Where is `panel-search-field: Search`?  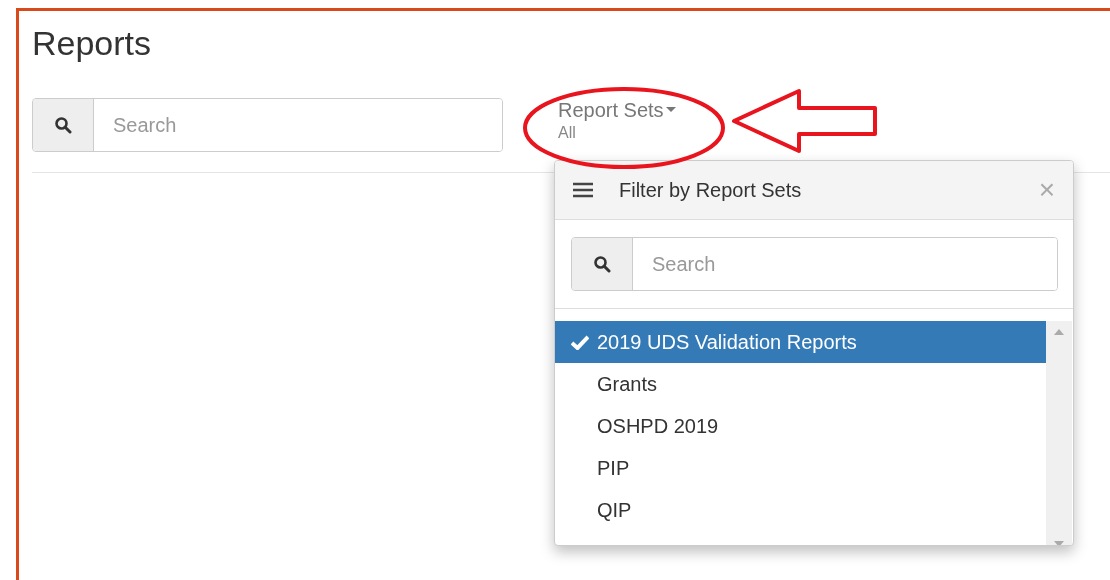 panel-search-field: Search is located at coordinates (814, 264).